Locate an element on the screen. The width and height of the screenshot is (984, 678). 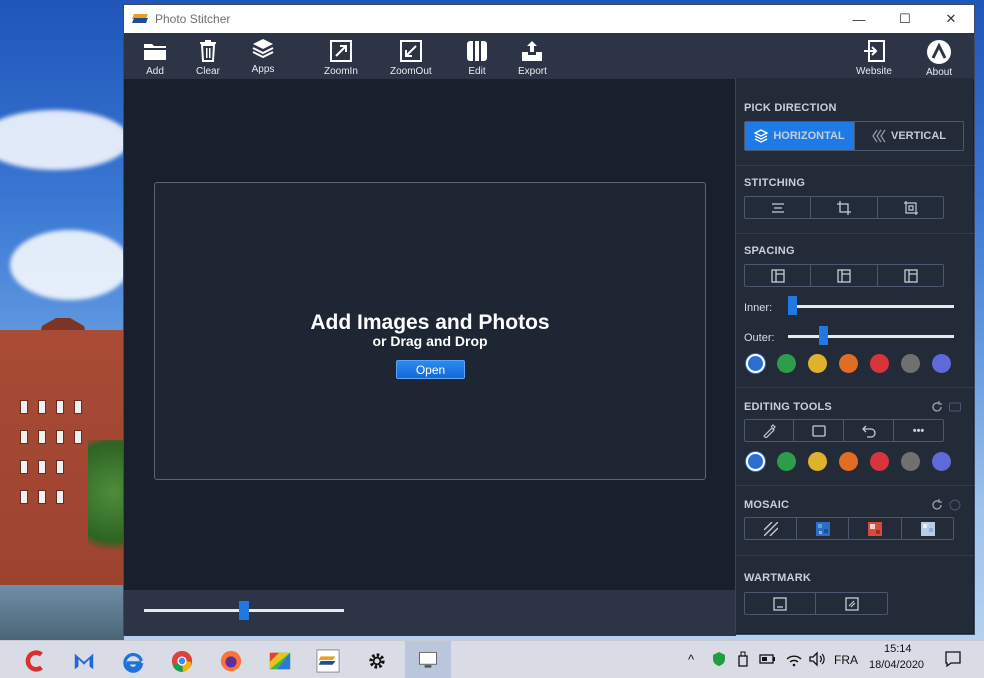
spacing-layout-left-button is located at coordinates (778, 275).